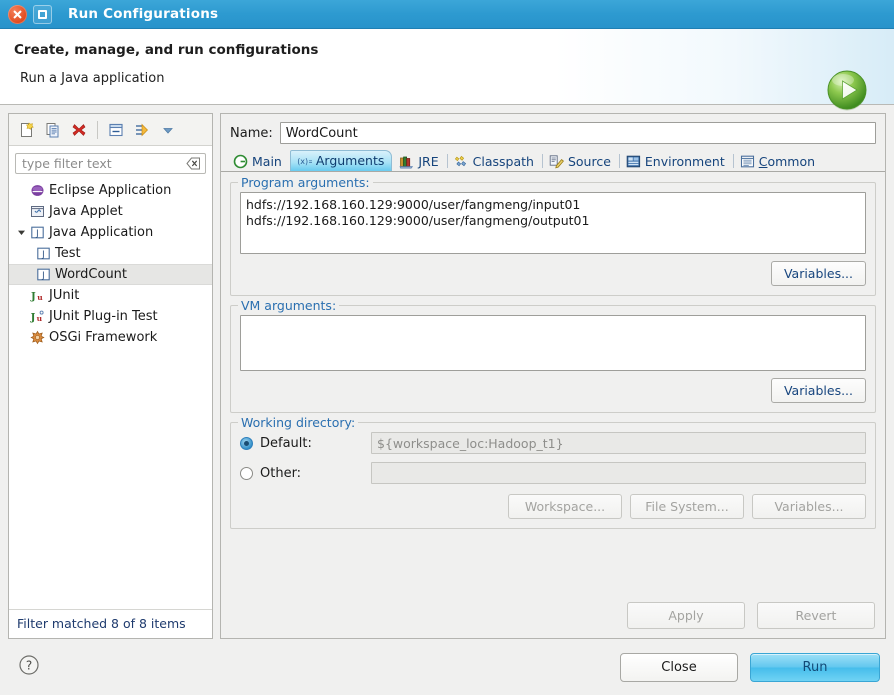  Describe the element at coordinates (110, 253) in the screenshot. I see `tree-item-test: J Test` at that location.